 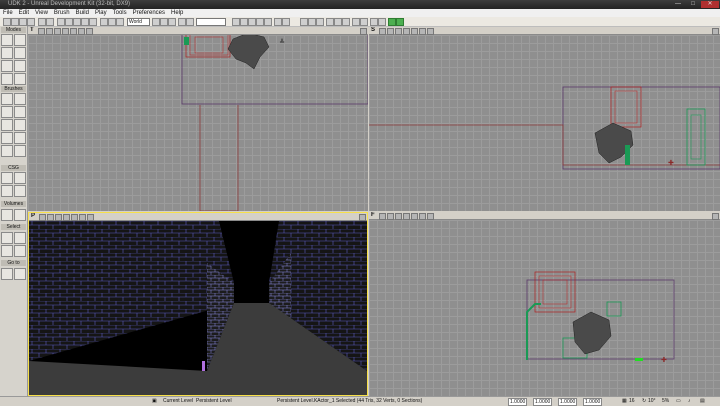 I want to click on rotation-snap-icon: ↻, so click(x=644, y=401).